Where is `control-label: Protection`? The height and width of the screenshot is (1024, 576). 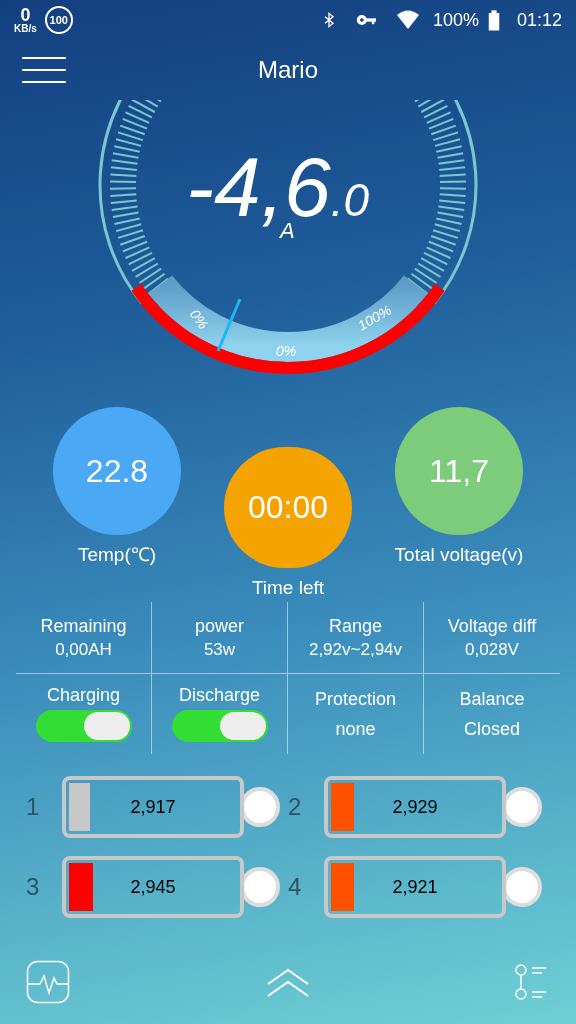
control-label: Protection is located at coordinates (355, 699).